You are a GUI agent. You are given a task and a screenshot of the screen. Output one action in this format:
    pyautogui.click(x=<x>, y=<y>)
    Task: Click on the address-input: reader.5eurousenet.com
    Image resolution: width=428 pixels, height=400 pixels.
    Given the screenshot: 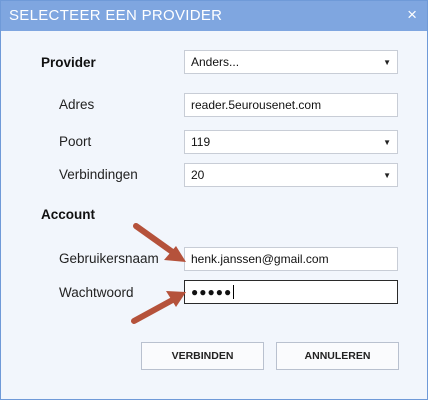 What is the action you would take?
    pyautogui.click(x=291, y=105)
    